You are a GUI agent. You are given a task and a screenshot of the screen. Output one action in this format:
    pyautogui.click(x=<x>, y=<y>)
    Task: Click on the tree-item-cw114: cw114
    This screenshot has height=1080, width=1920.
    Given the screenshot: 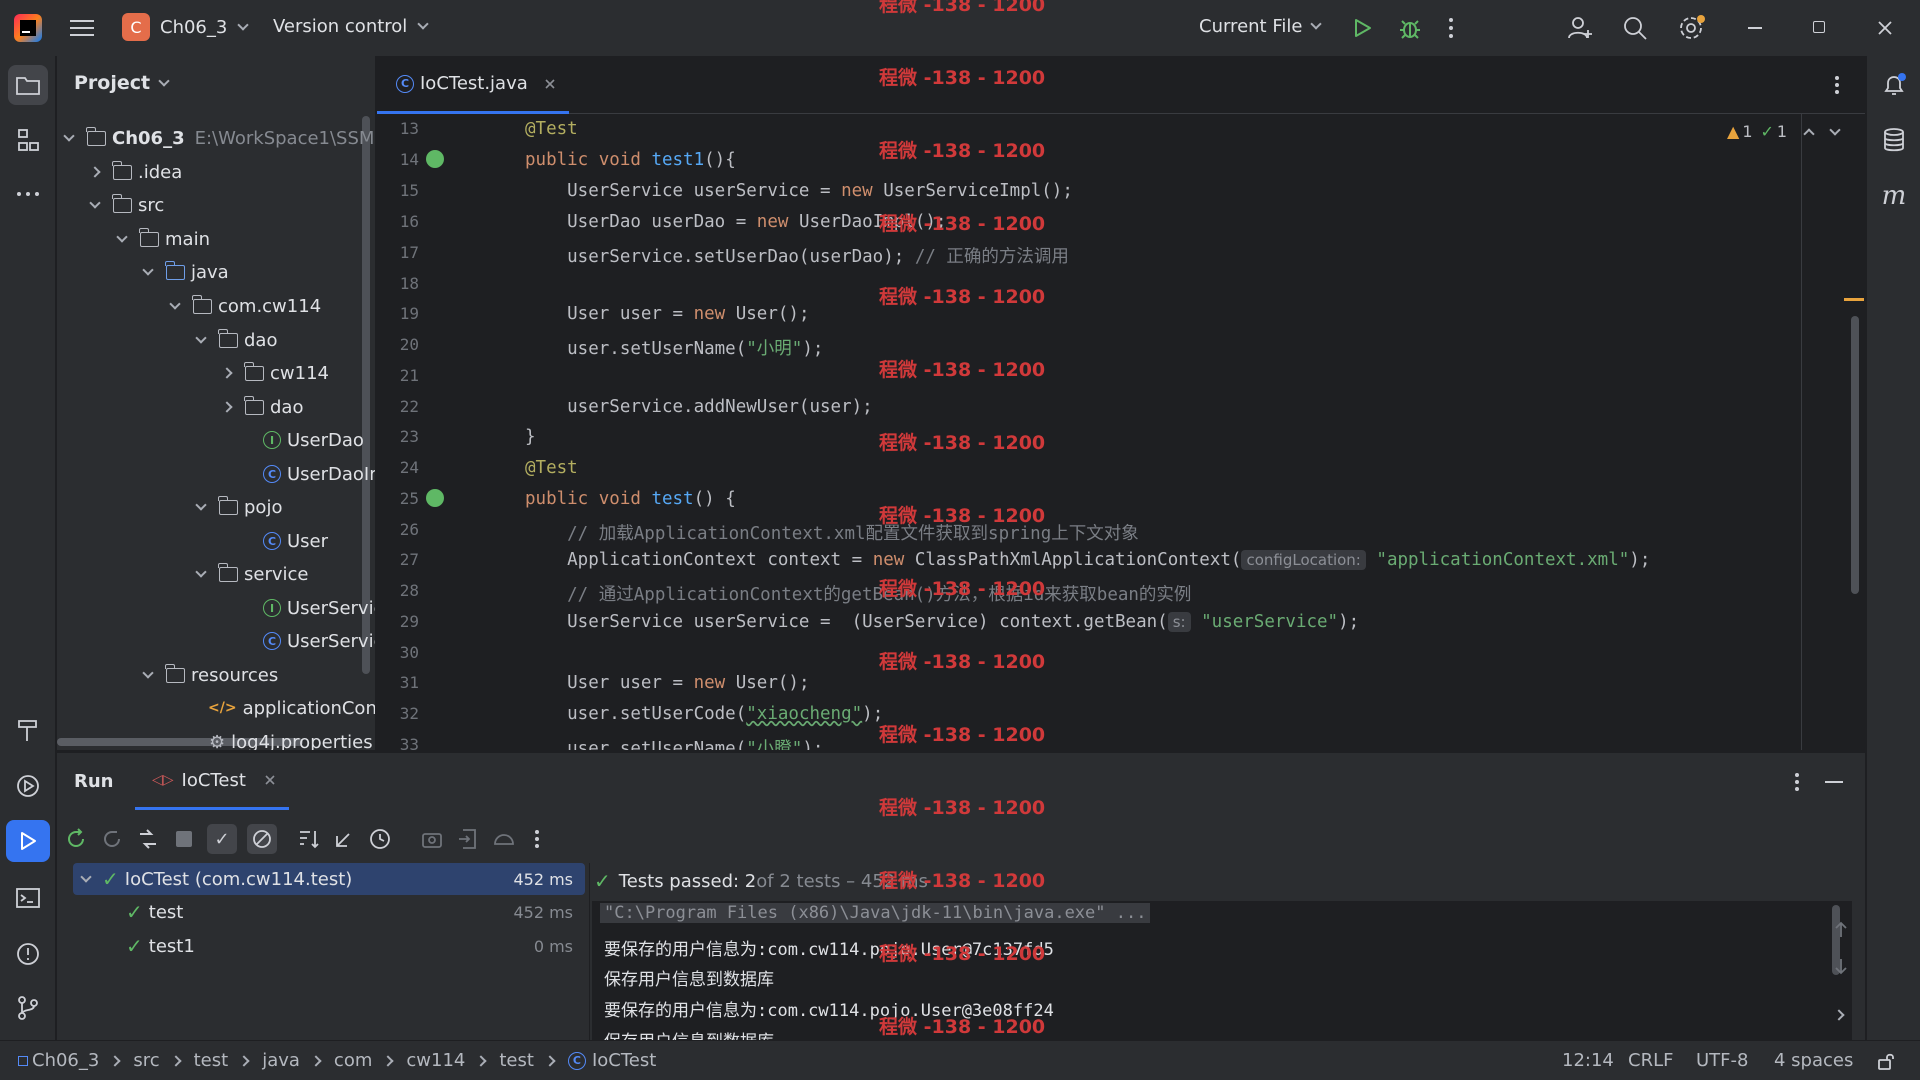 What is the action you would take?
    pyautogui.click(x=275, y=373)
    